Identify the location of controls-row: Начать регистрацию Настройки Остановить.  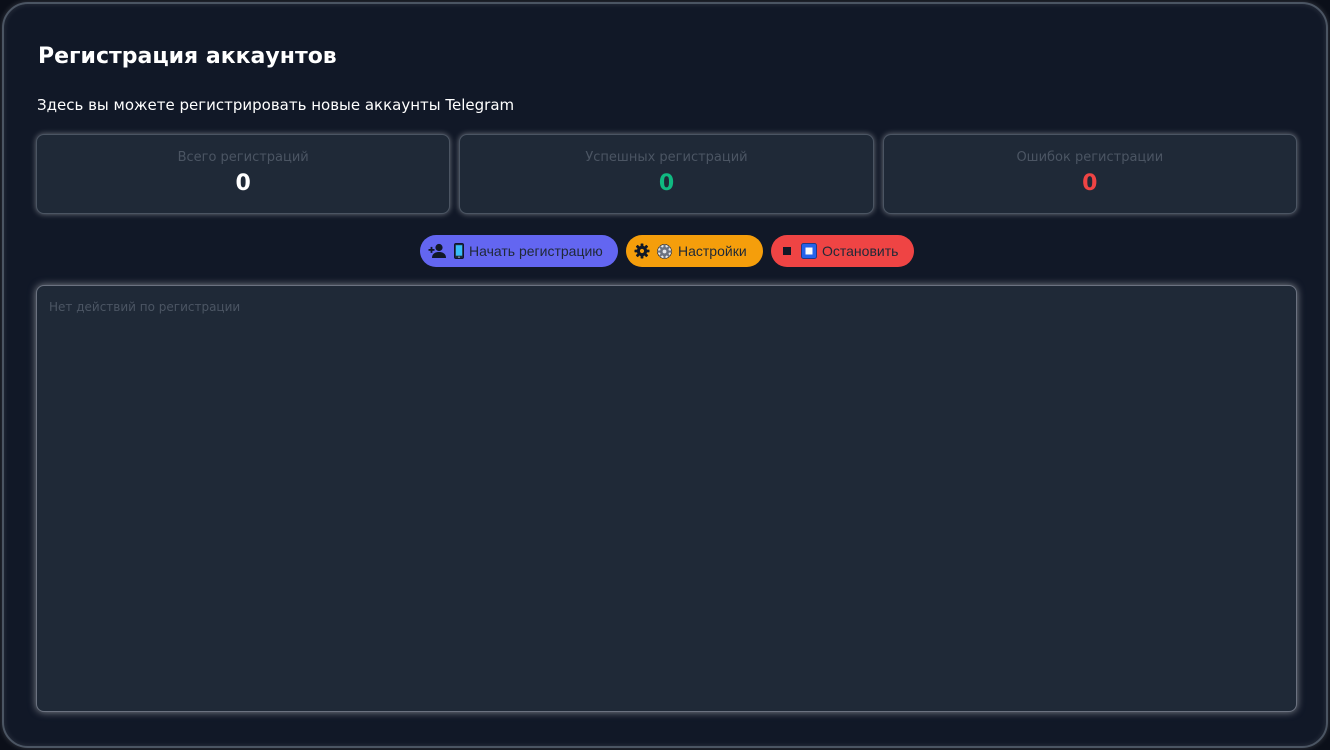
(667, 251).